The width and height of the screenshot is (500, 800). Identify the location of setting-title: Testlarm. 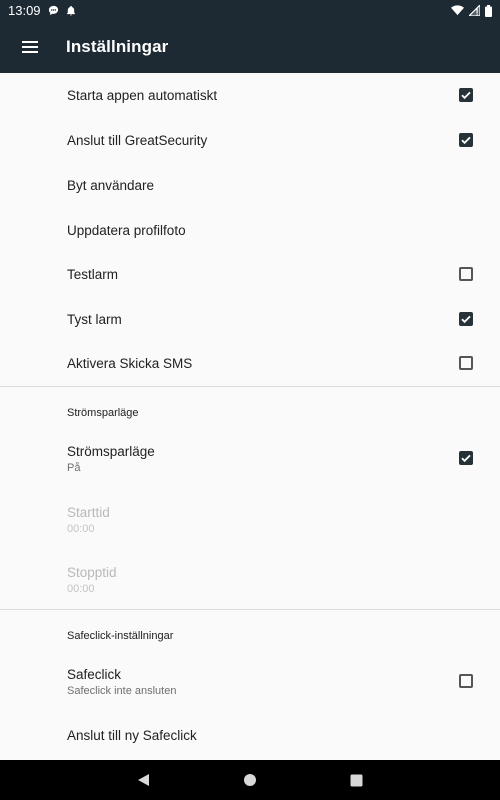
(93, 274).